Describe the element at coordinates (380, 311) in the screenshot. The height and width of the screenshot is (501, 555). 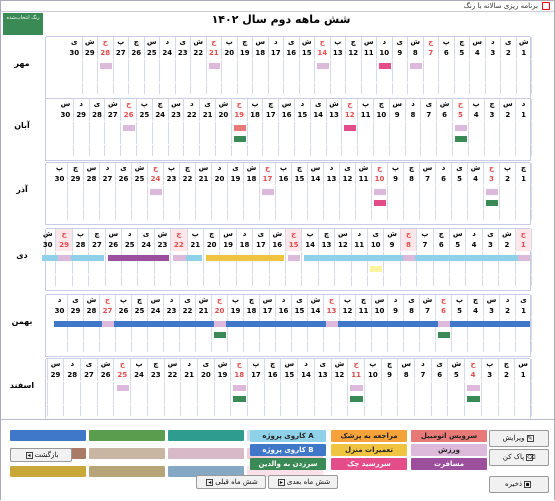
I see `day-cell: 10` at that location.